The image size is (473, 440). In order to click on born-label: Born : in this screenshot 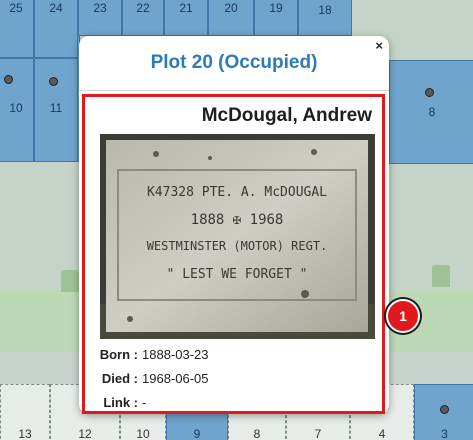, I will do `click(118, 354)`.